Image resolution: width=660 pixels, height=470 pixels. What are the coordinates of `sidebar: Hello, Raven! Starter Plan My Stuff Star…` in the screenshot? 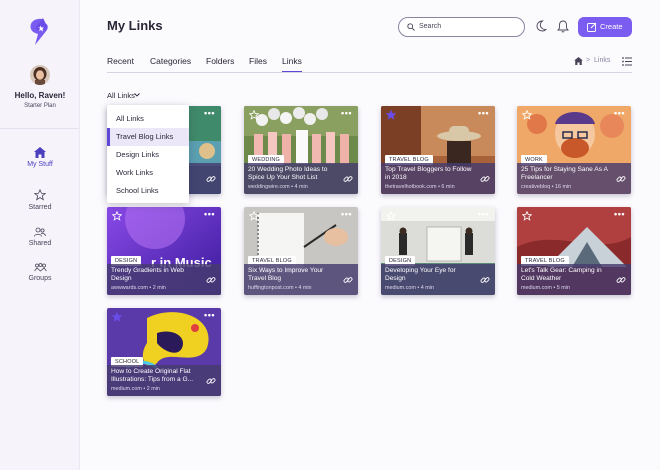 It's located at (40, 235).